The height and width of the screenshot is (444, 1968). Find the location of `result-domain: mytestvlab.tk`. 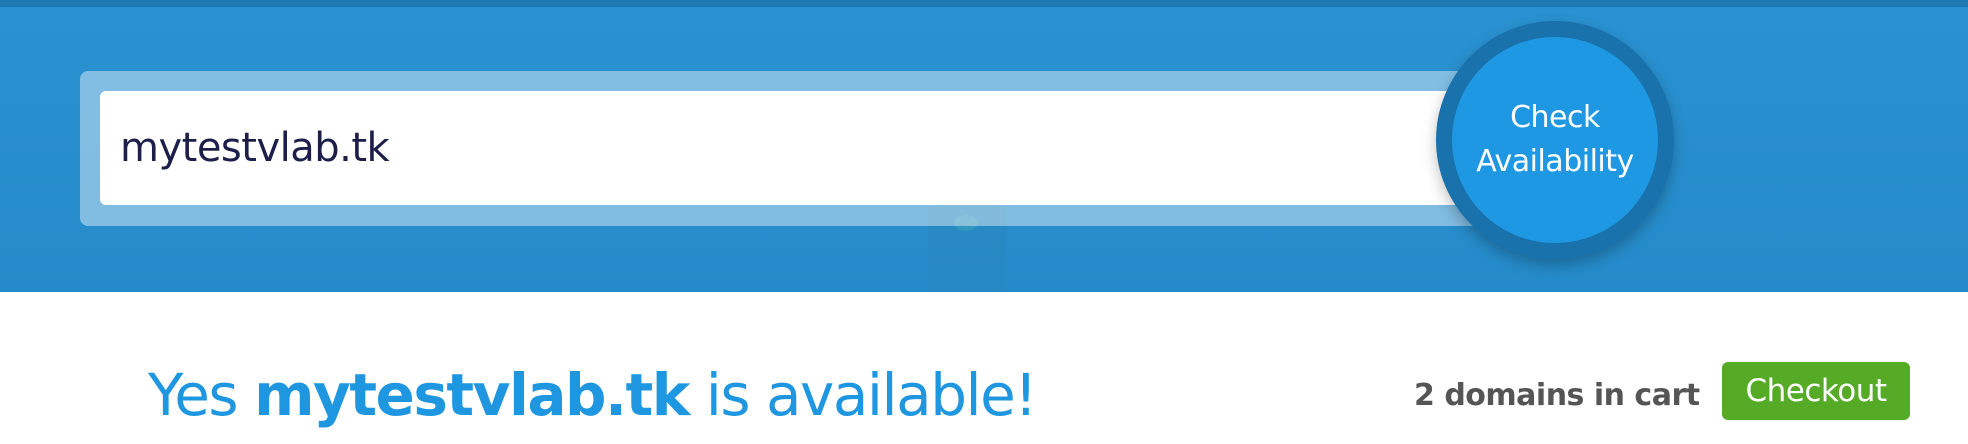

result-domain: mytestvlab.tk is located at coordinates (472, 395).